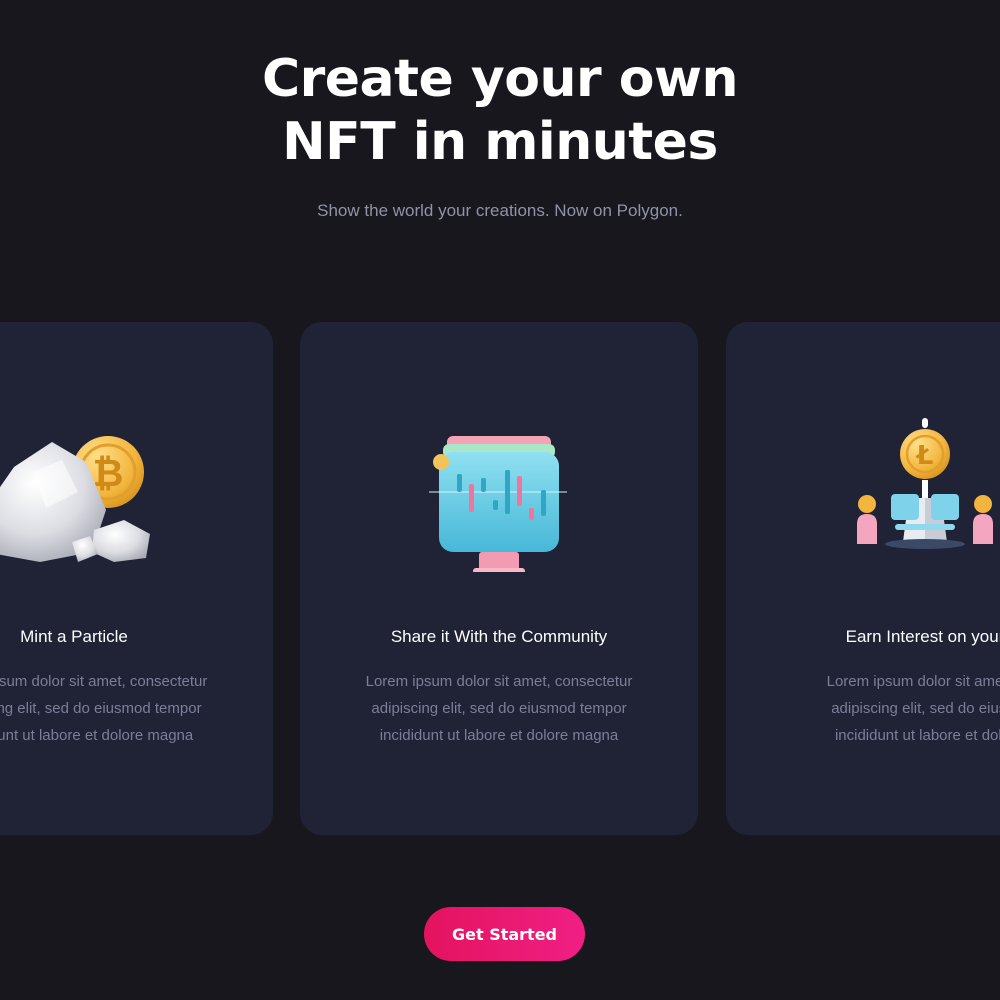 The image size is (1000, 1000). Describe the element at coordinates (925, 483) in the screenshot. I see `litecoin-staking-icon: Ł` at that location.